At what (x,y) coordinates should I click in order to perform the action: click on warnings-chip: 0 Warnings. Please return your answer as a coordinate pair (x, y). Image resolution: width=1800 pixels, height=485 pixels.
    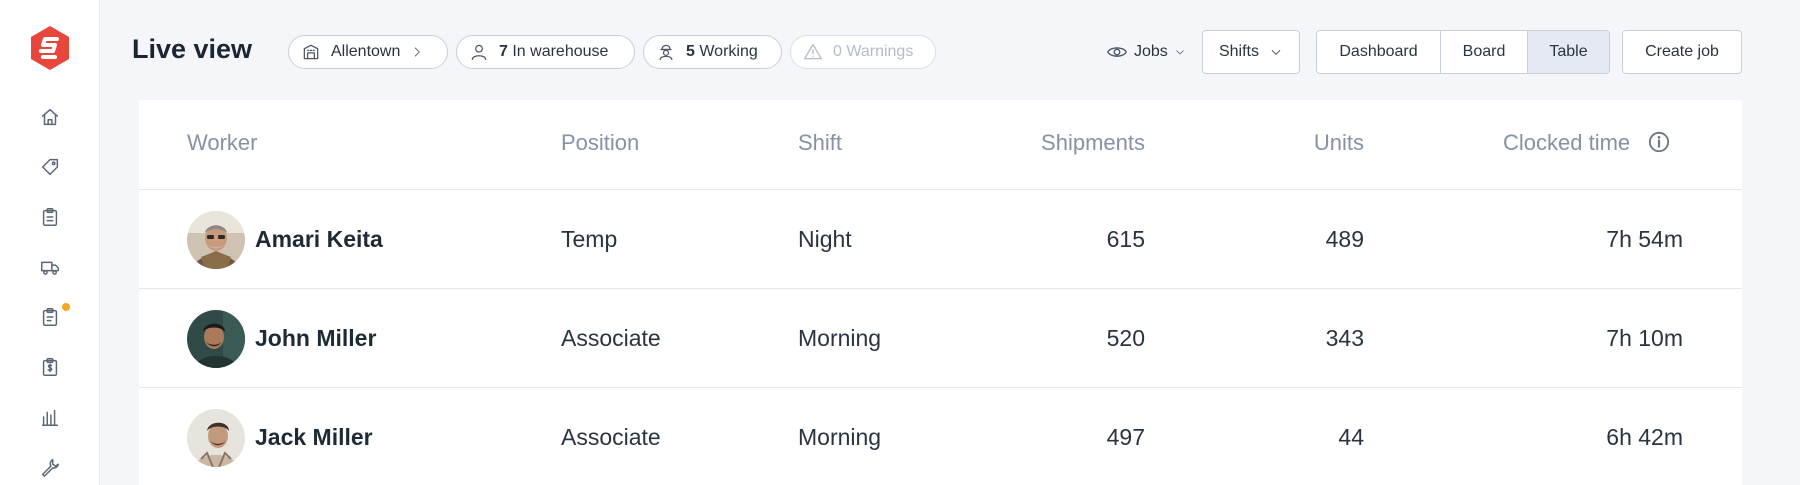
    Looking at the image, I should click on (863, 52).